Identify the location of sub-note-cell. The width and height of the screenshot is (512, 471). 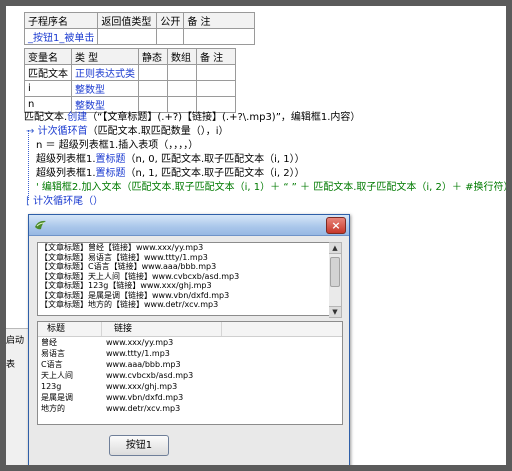
(219, 36).